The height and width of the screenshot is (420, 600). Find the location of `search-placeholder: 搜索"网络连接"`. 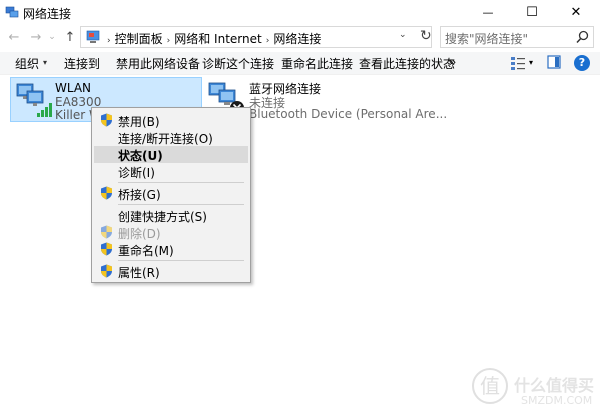

search-placeholder: 搜索"网络连接" is located at coordinates (487, 39).